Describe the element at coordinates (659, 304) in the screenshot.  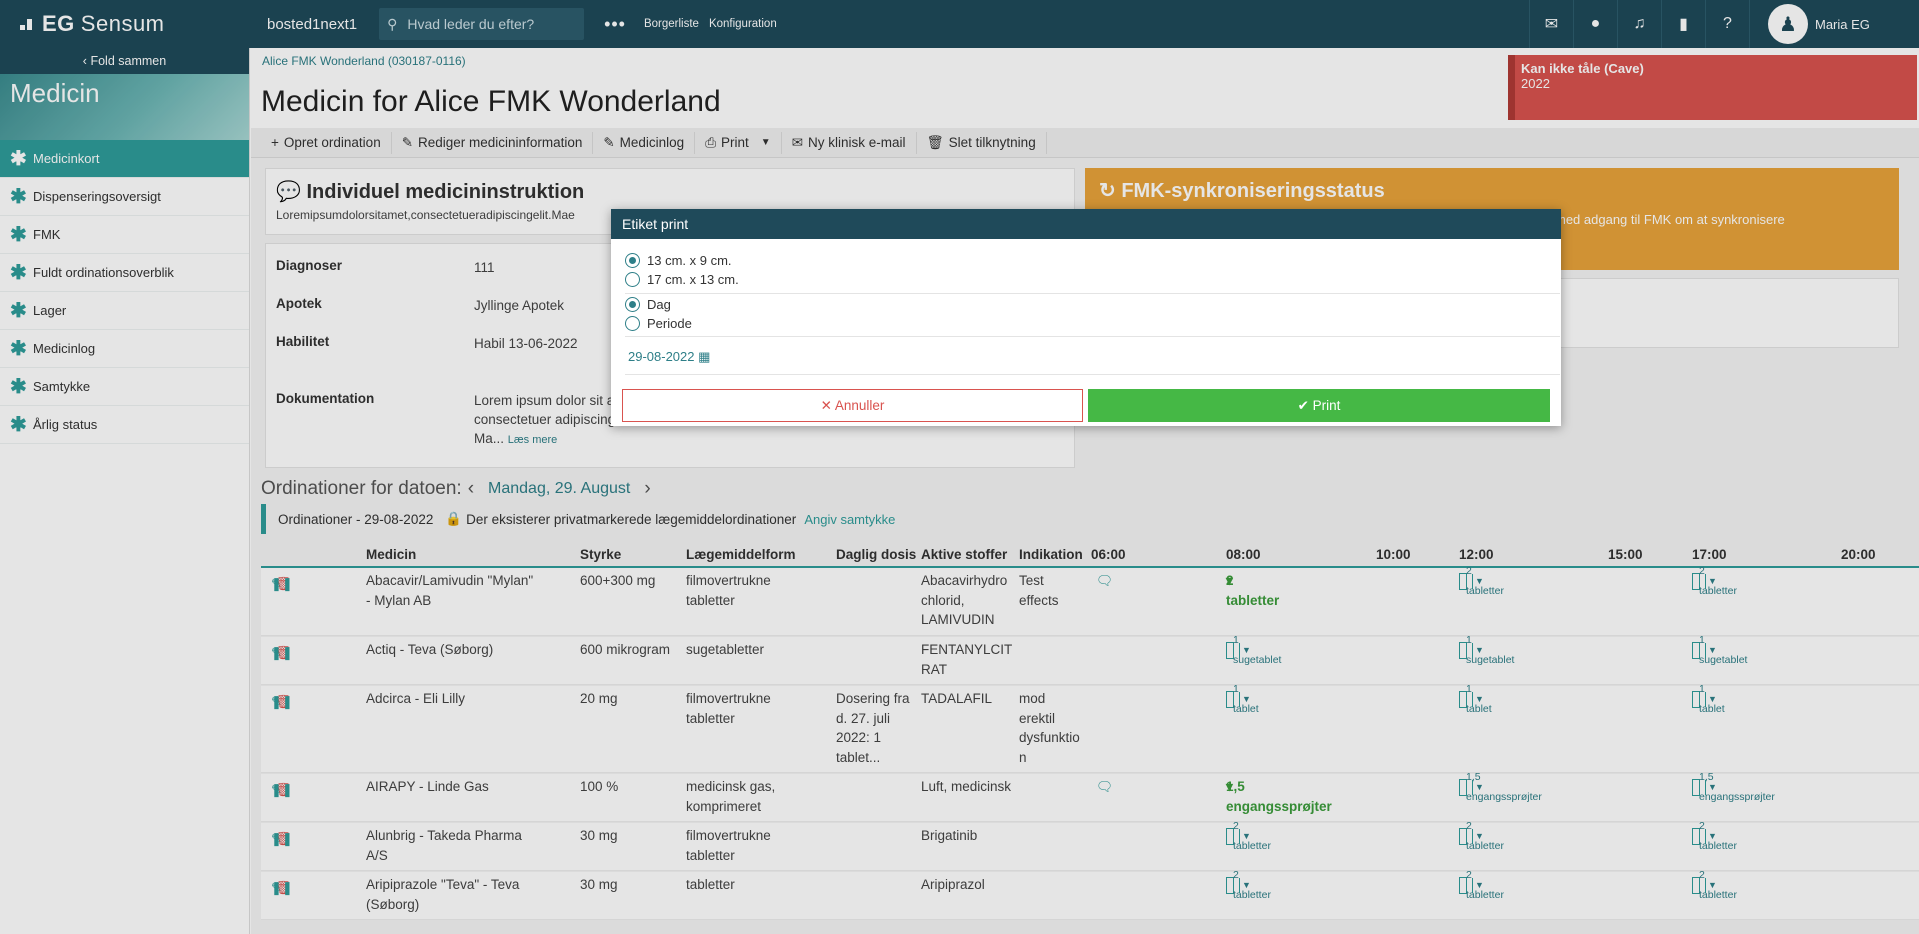
I see `period-option-label: Dag` at that location.